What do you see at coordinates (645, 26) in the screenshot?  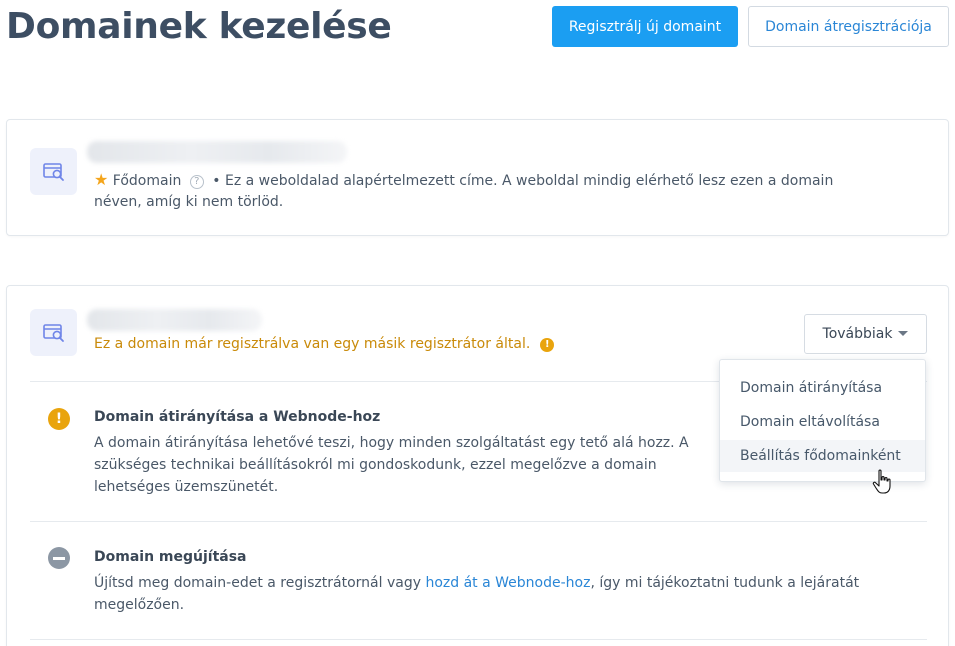 I see `register-domain-button: Regisztrálj új domaint` at bounding box center [645, 26].